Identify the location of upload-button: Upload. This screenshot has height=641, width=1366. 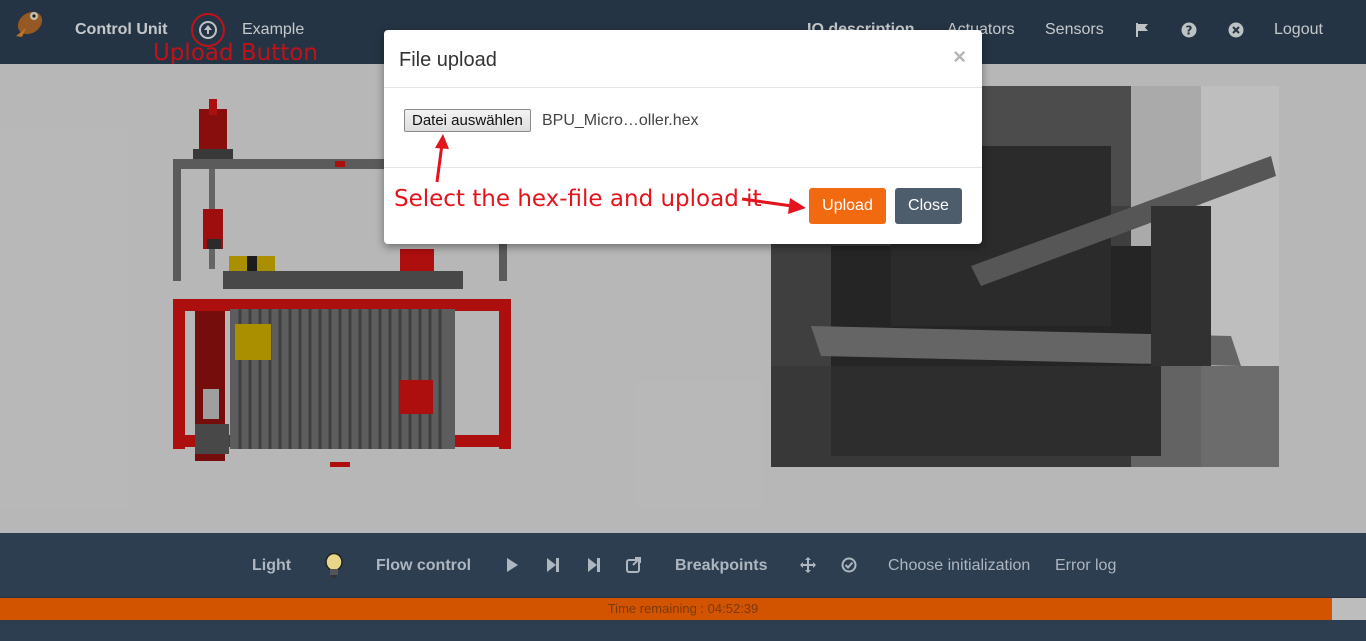
(847, 206).